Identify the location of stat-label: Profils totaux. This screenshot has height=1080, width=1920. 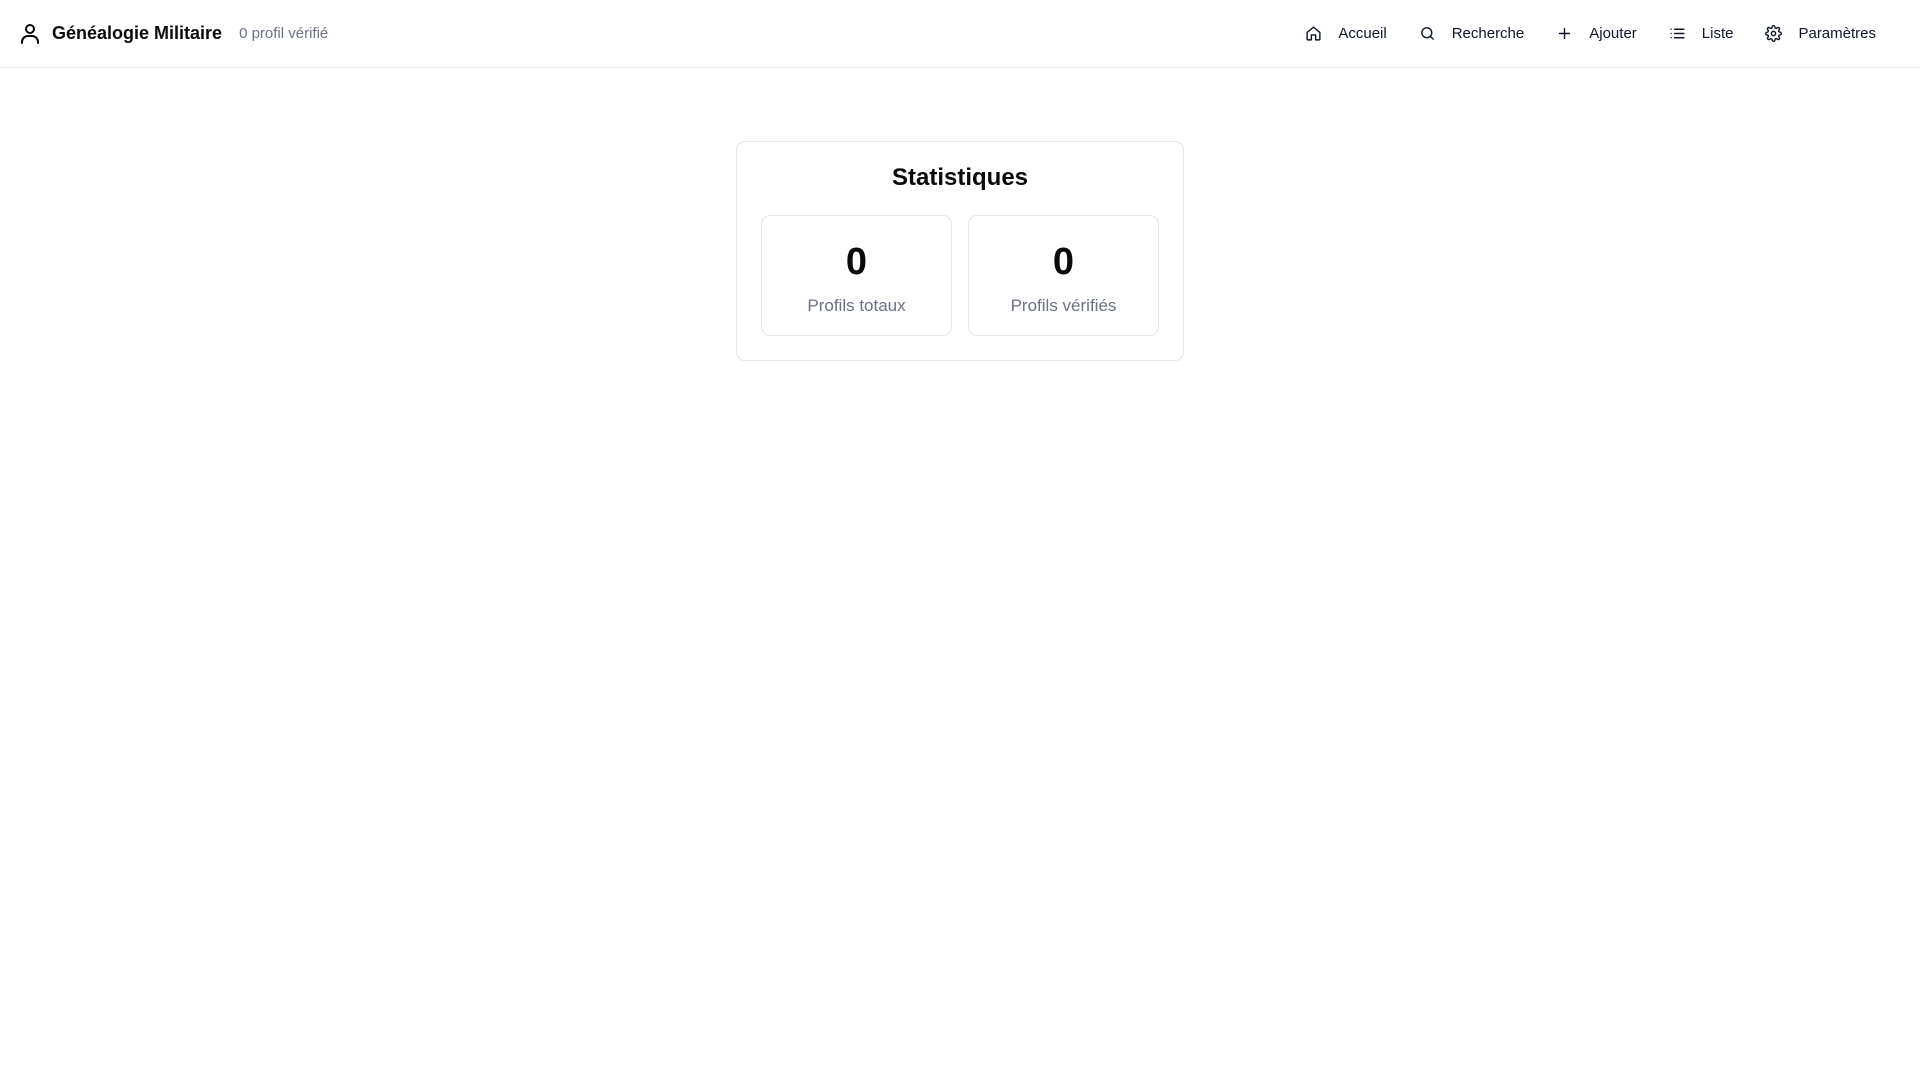
(856, 305).